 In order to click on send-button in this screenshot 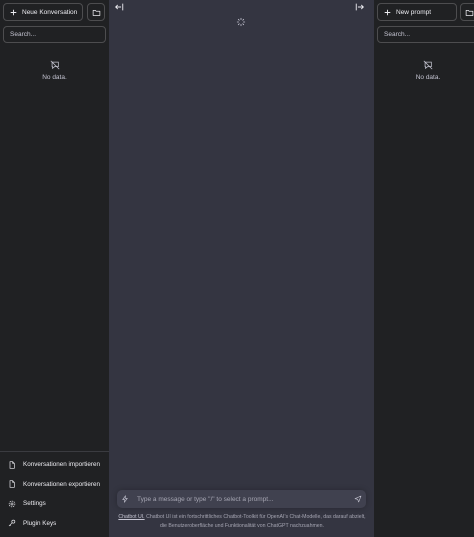, I will do `click(358, 499)`.